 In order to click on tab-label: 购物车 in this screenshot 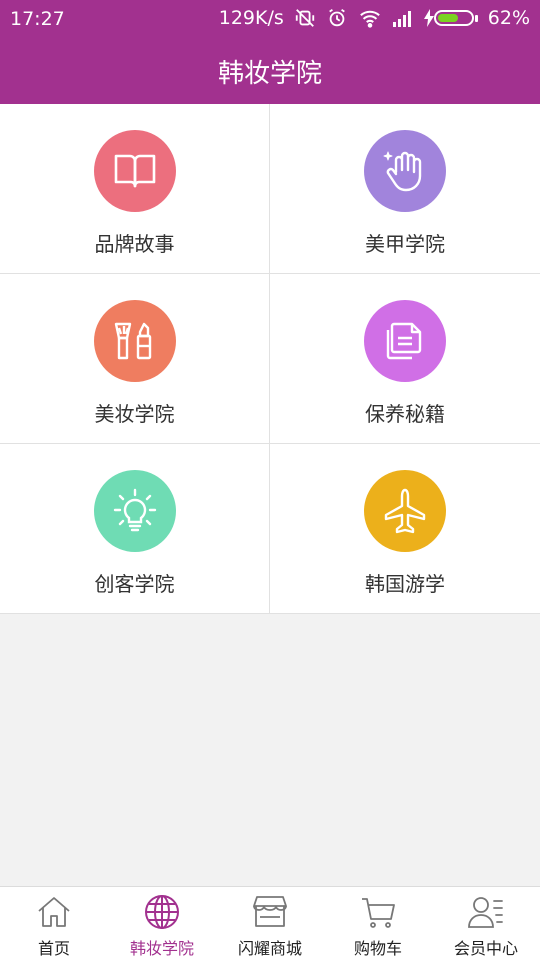, I will do `click(377, 948)`.